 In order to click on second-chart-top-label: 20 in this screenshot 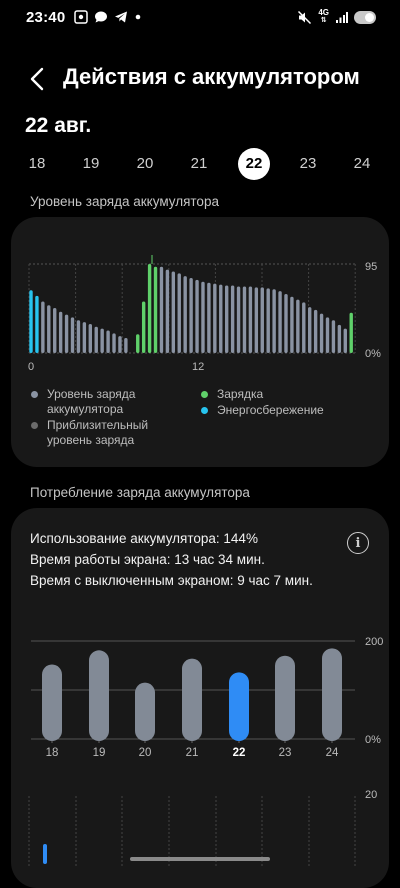, I will do `click(371, 795)`.